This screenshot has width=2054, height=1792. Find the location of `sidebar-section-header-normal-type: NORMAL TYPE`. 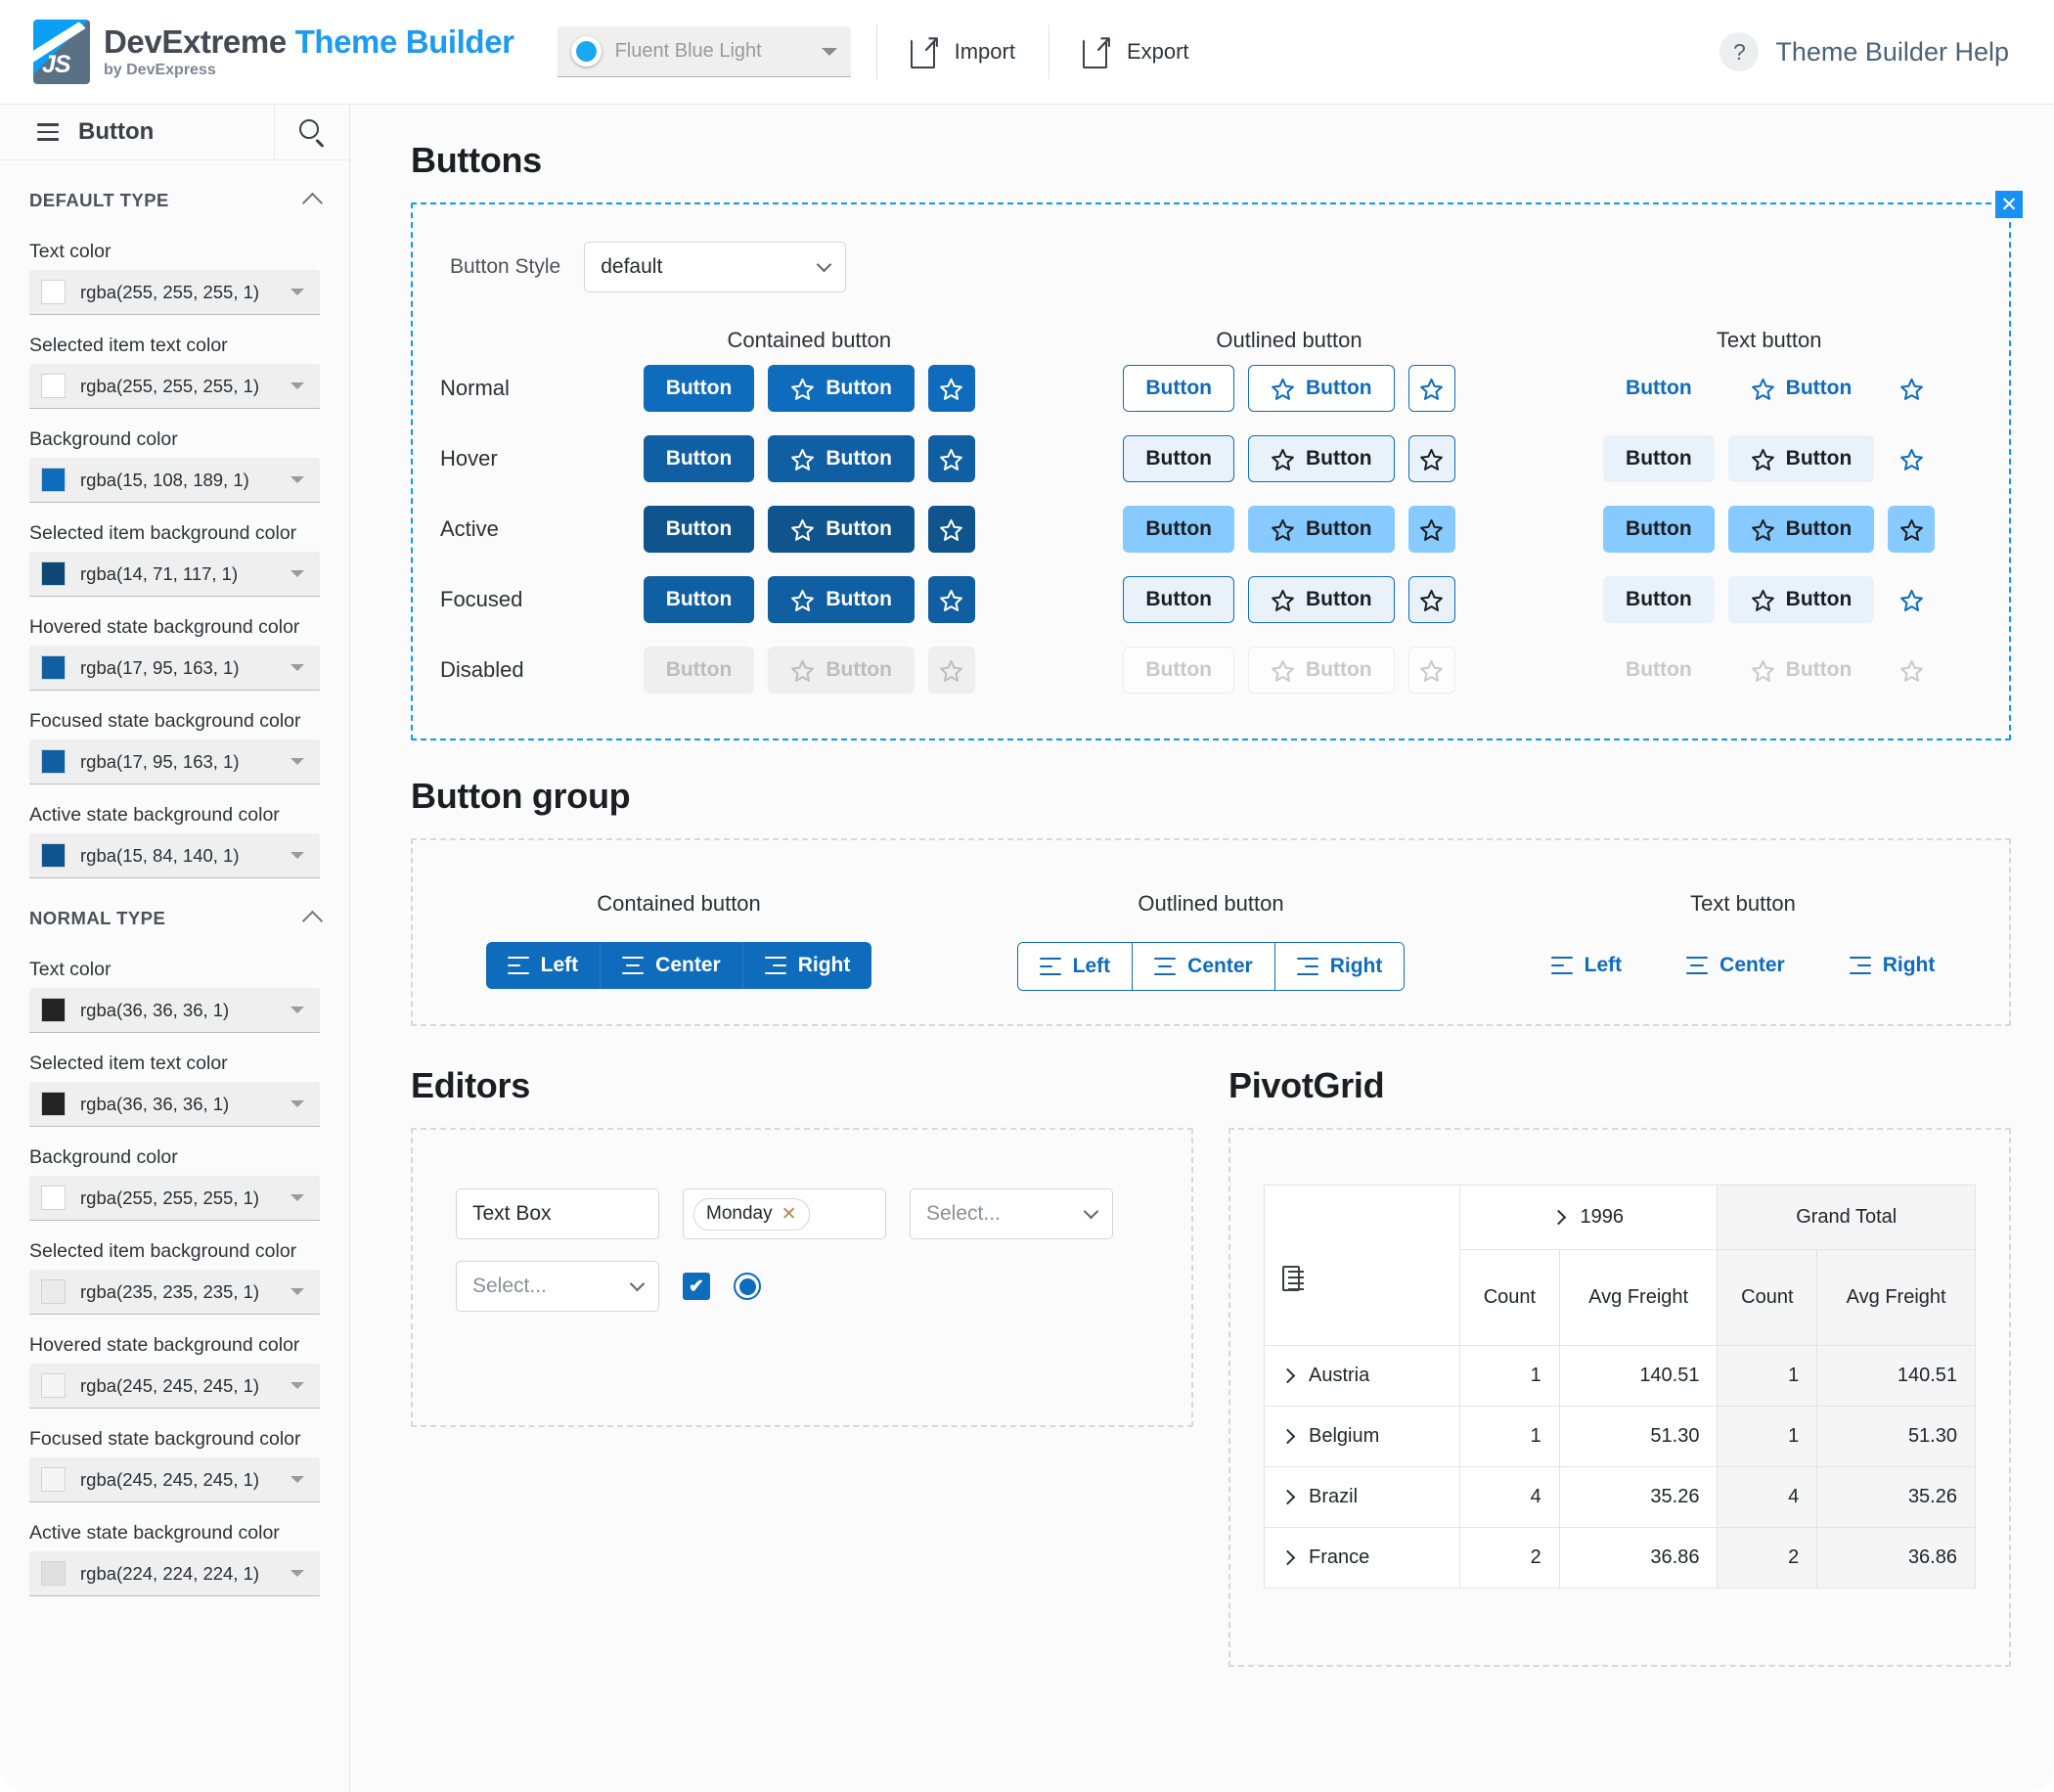

sidebar-section-header-normal-type: NORMAL TYPE is located at coordinates (176, 908).